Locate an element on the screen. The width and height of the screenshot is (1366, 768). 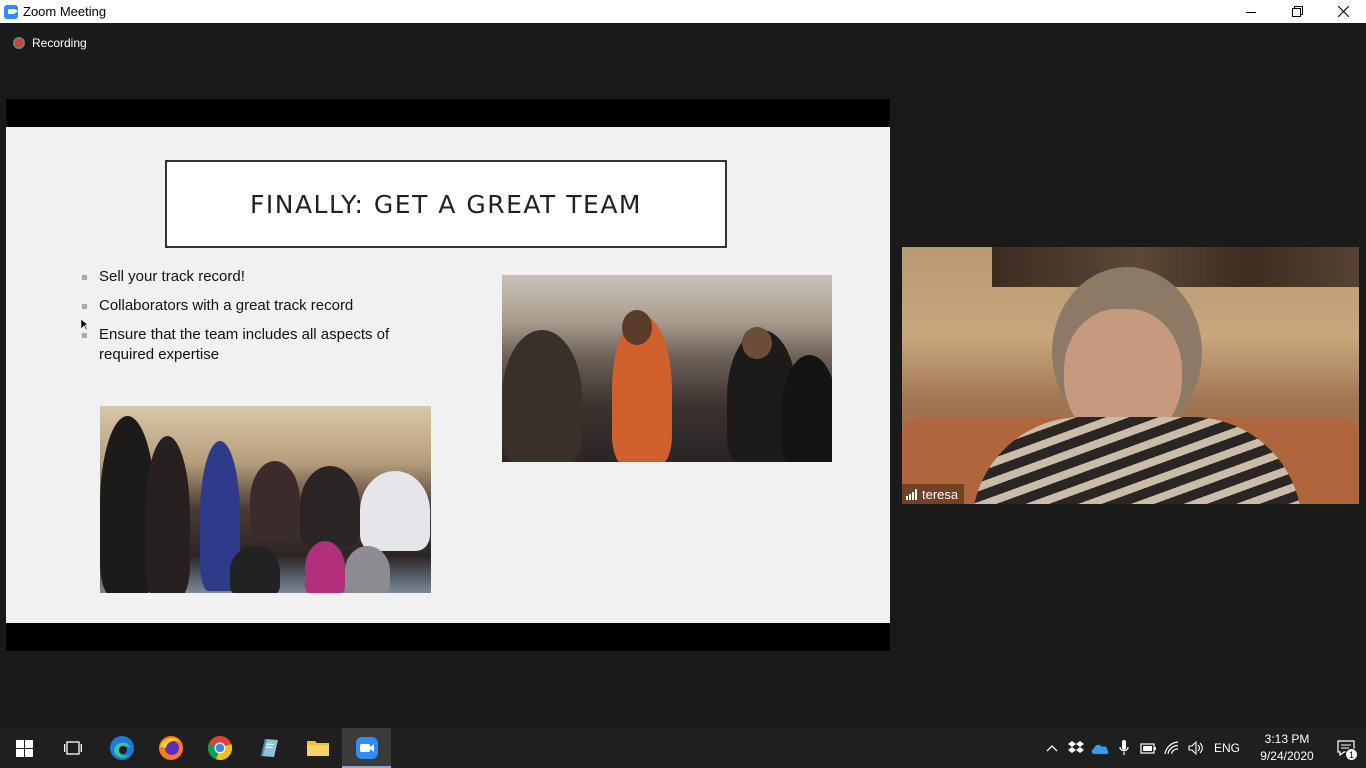
taskbar-edge is located at coordinates (121, 748).